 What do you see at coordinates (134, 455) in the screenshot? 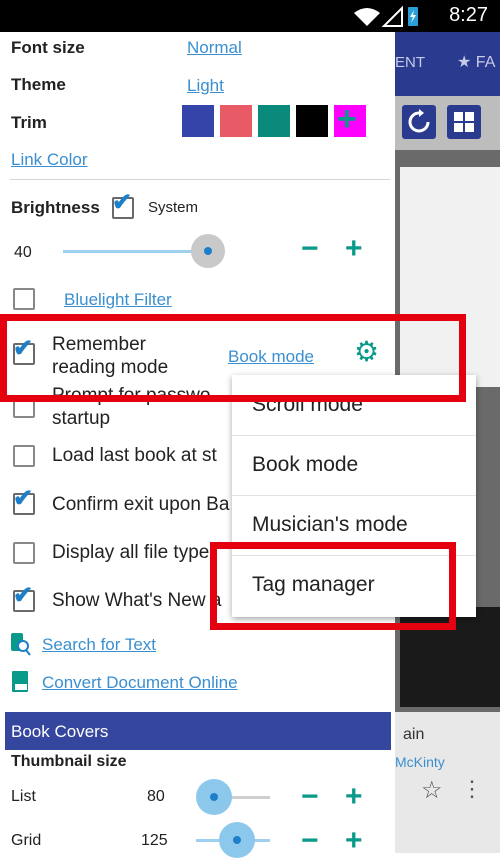
I see `load-last-book-label: Load last book at st` at bounding box center [134, 455].